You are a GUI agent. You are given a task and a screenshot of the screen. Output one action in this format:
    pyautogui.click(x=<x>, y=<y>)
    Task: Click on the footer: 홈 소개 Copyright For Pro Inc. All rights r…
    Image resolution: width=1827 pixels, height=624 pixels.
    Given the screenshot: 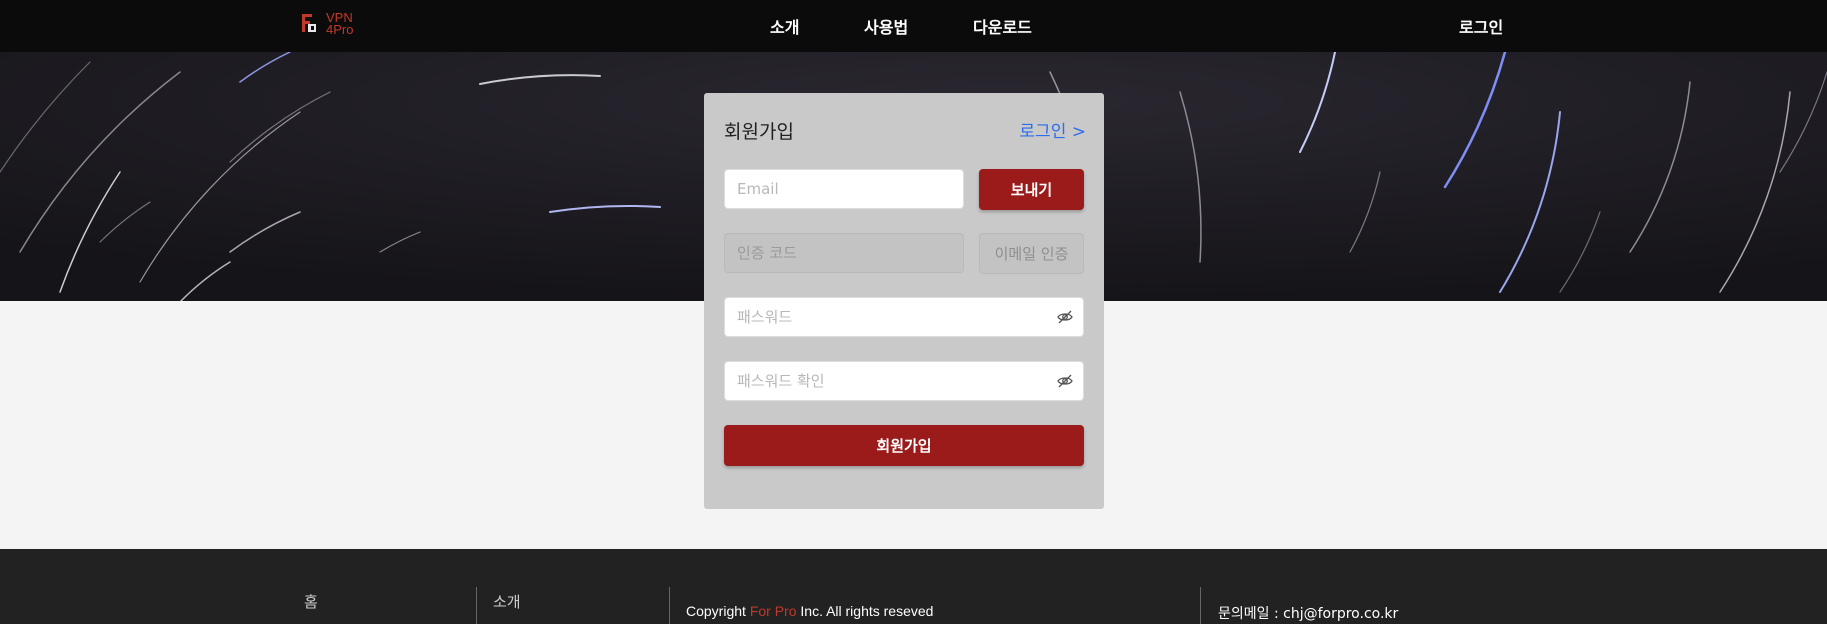 What is the action you would take?
    pyautogui.click(x=913, y=586)
    